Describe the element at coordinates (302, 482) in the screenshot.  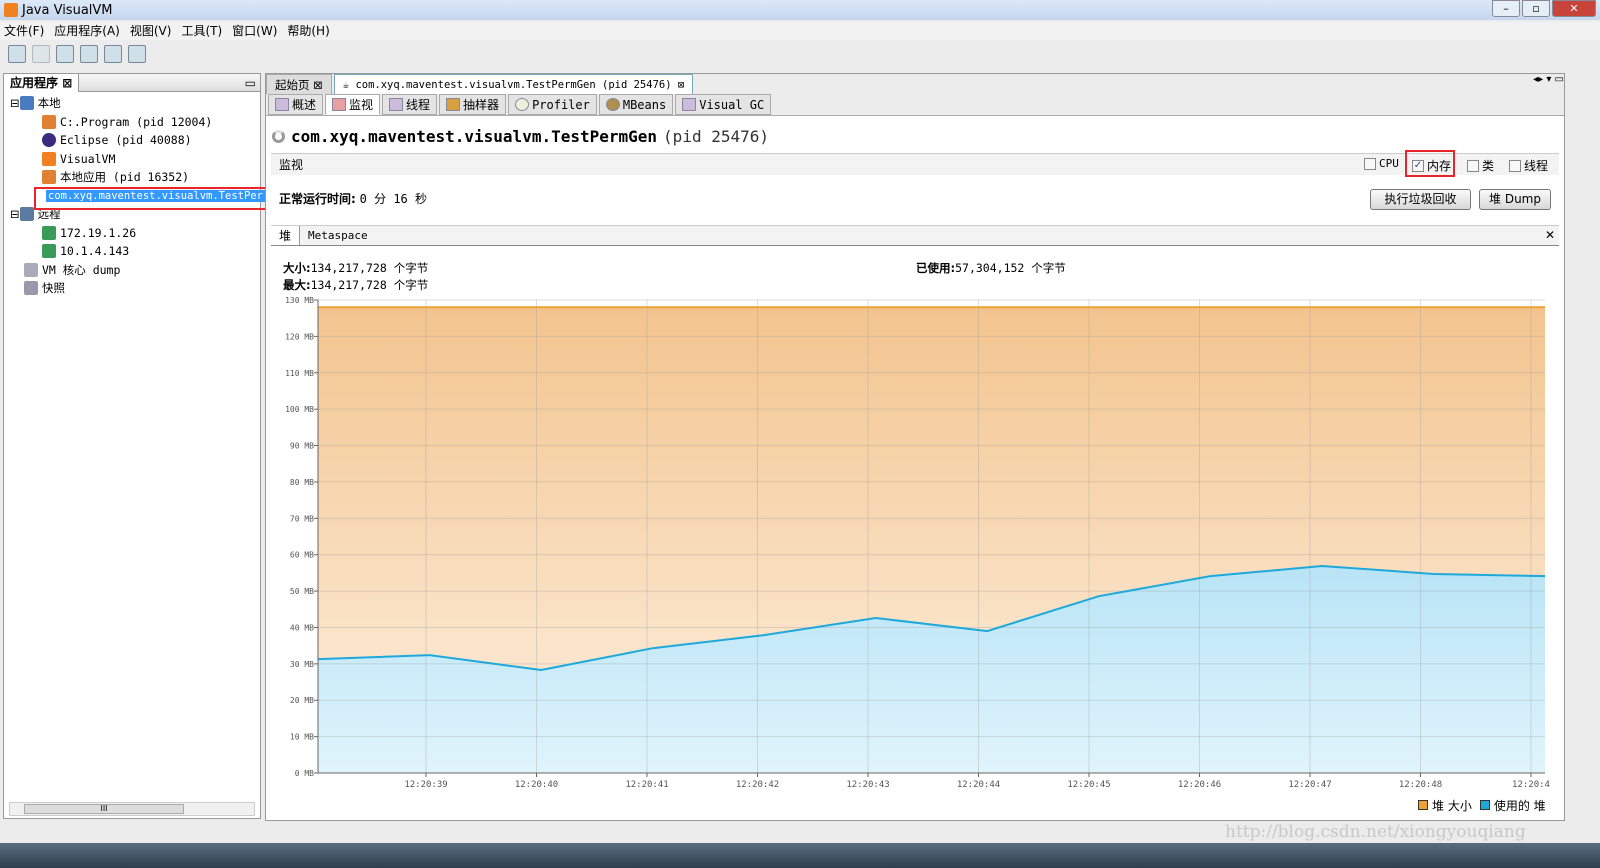
I see `y-tick-label: 80 MB` at that location.